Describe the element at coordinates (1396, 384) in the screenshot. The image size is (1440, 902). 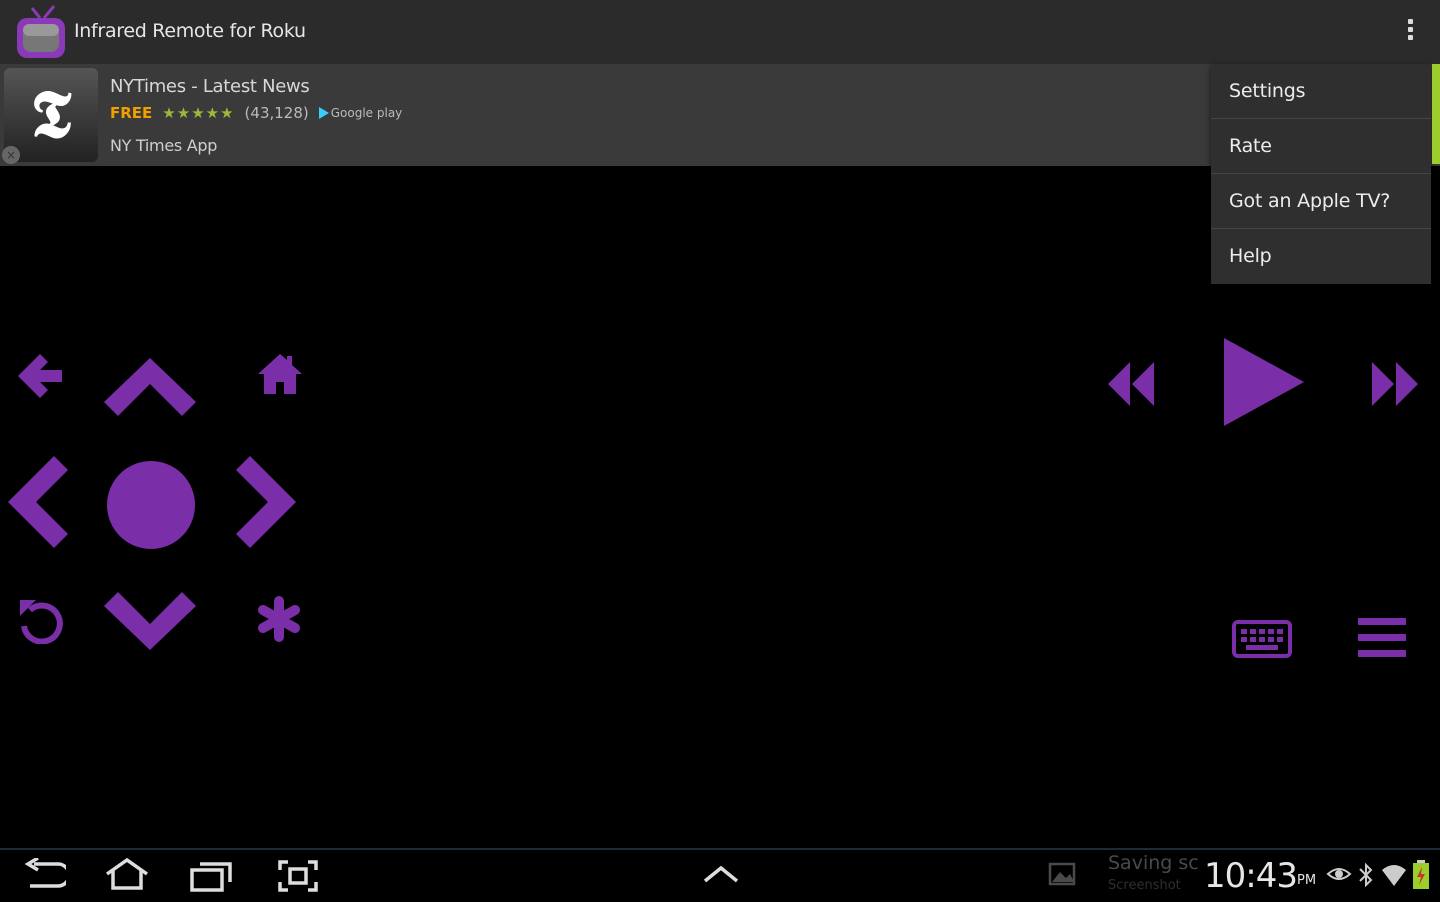
I see `fast-forward-button` at that location.